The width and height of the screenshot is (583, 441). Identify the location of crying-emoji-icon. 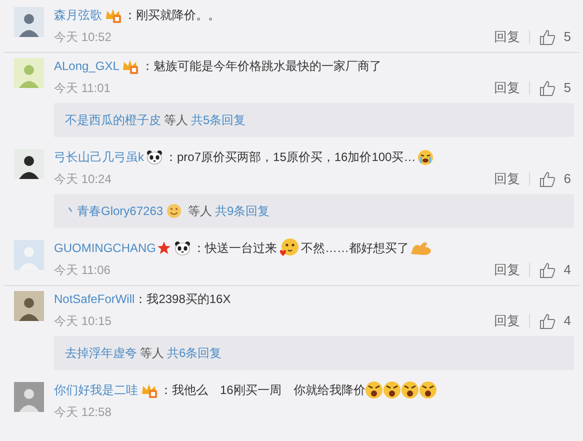
(425, 157).